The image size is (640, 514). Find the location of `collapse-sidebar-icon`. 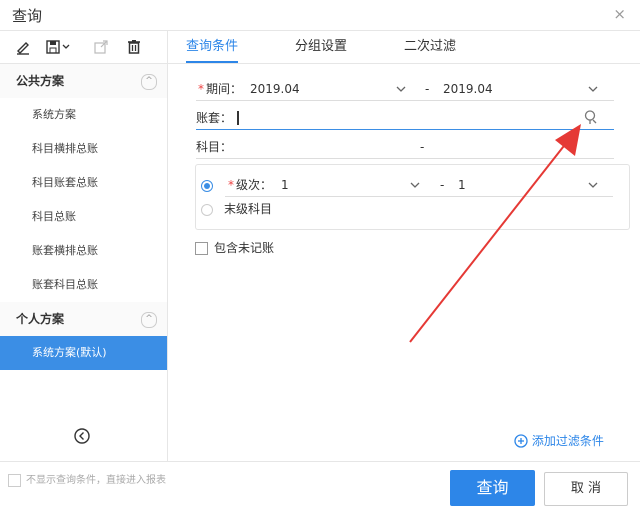

collapse-sidebar-icon is located at coordinates (82, 436).